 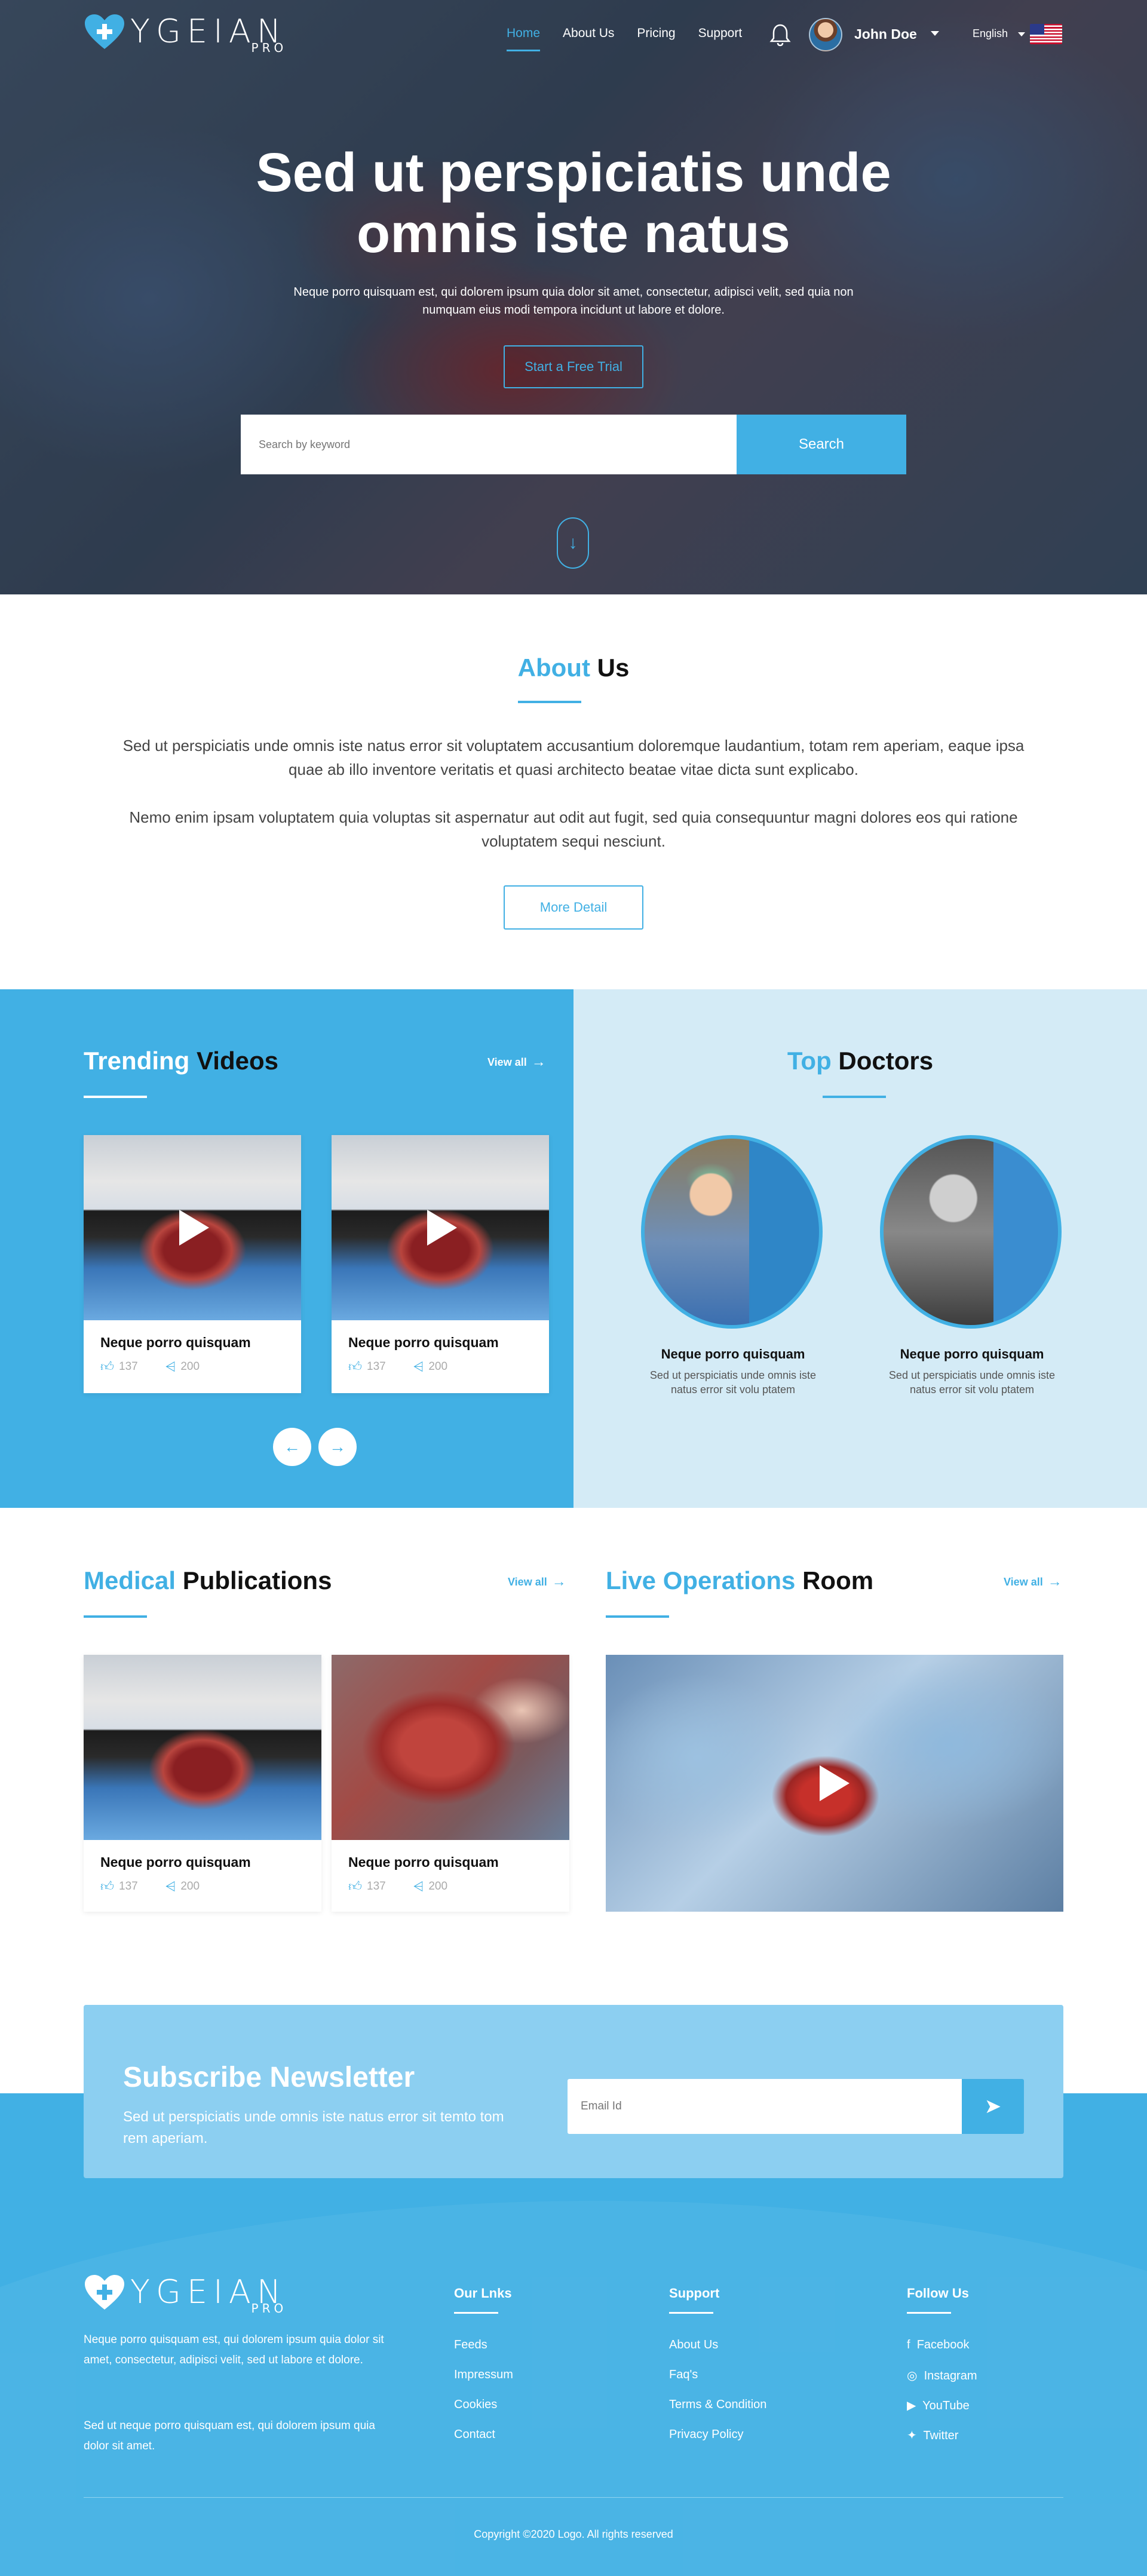 I want to click on footer-twitter-link: ✦ Twitter, so click(x=932, y=2435).